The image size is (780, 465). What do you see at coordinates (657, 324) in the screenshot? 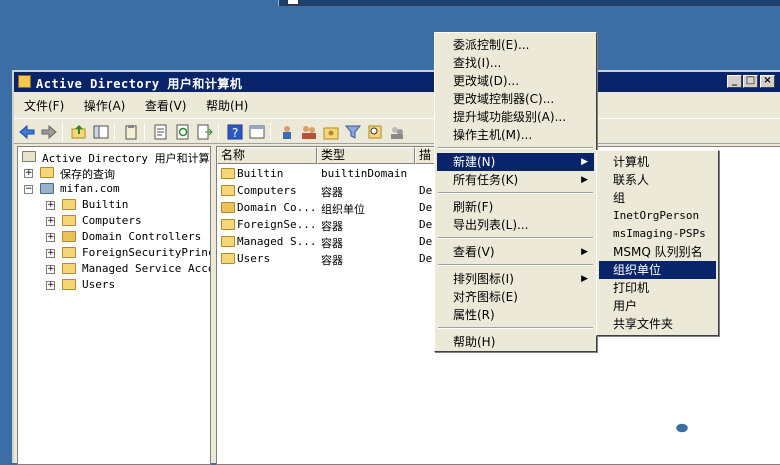
I see `submenu-item-shared-folder: 共享文件夹` at bounding box center [657, 324].